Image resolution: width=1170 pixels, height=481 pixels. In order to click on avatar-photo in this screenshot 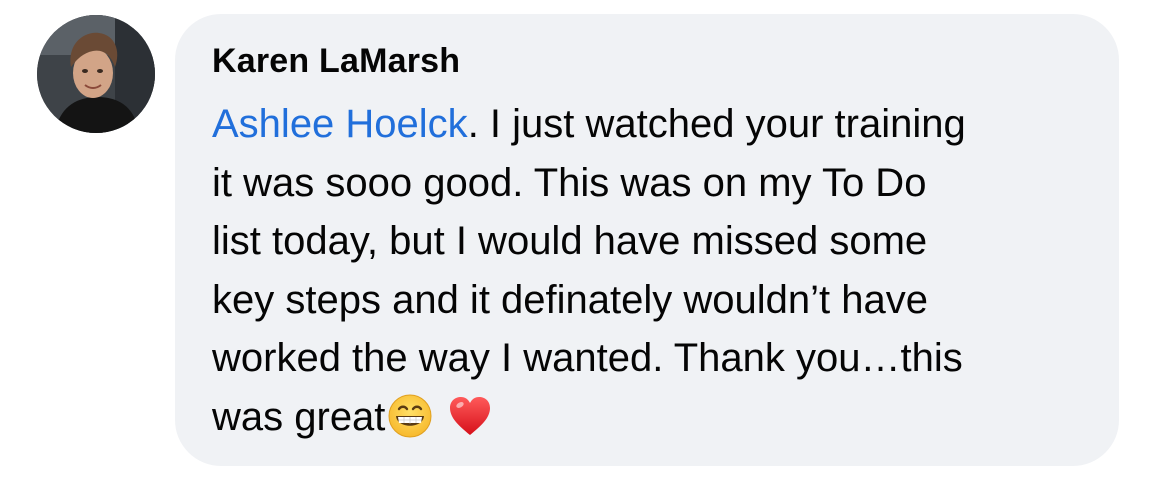, I will do `click(96, 74)`.